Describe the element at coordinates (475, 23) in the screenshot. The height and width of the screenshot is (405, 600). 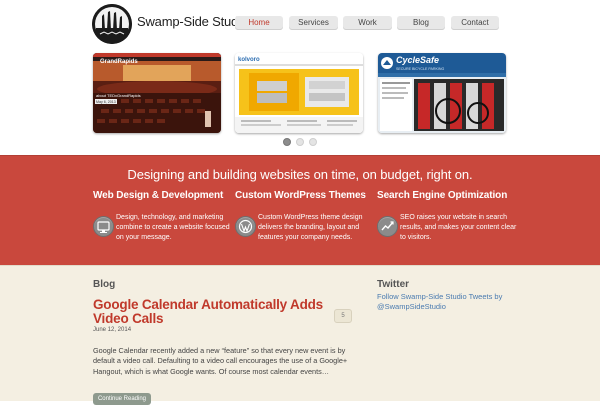
I see `nav-item-contact: Contact` at that location.